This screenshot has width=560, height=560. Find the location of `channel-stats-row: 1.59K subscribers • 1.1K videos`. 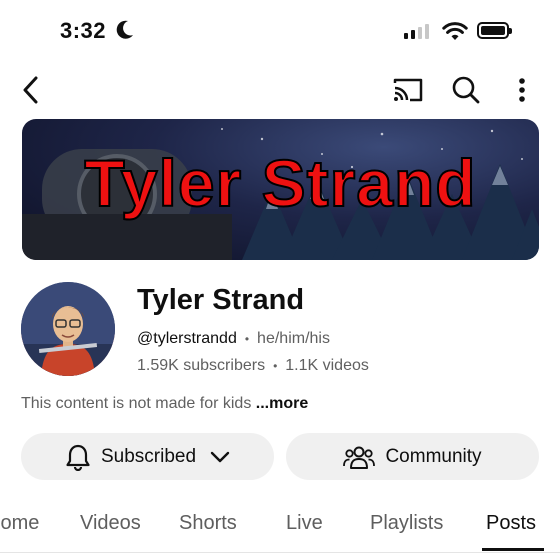

channel-stats-row: 1.59K subscribers • 1.1K videos is located at coordinates (253, 366).